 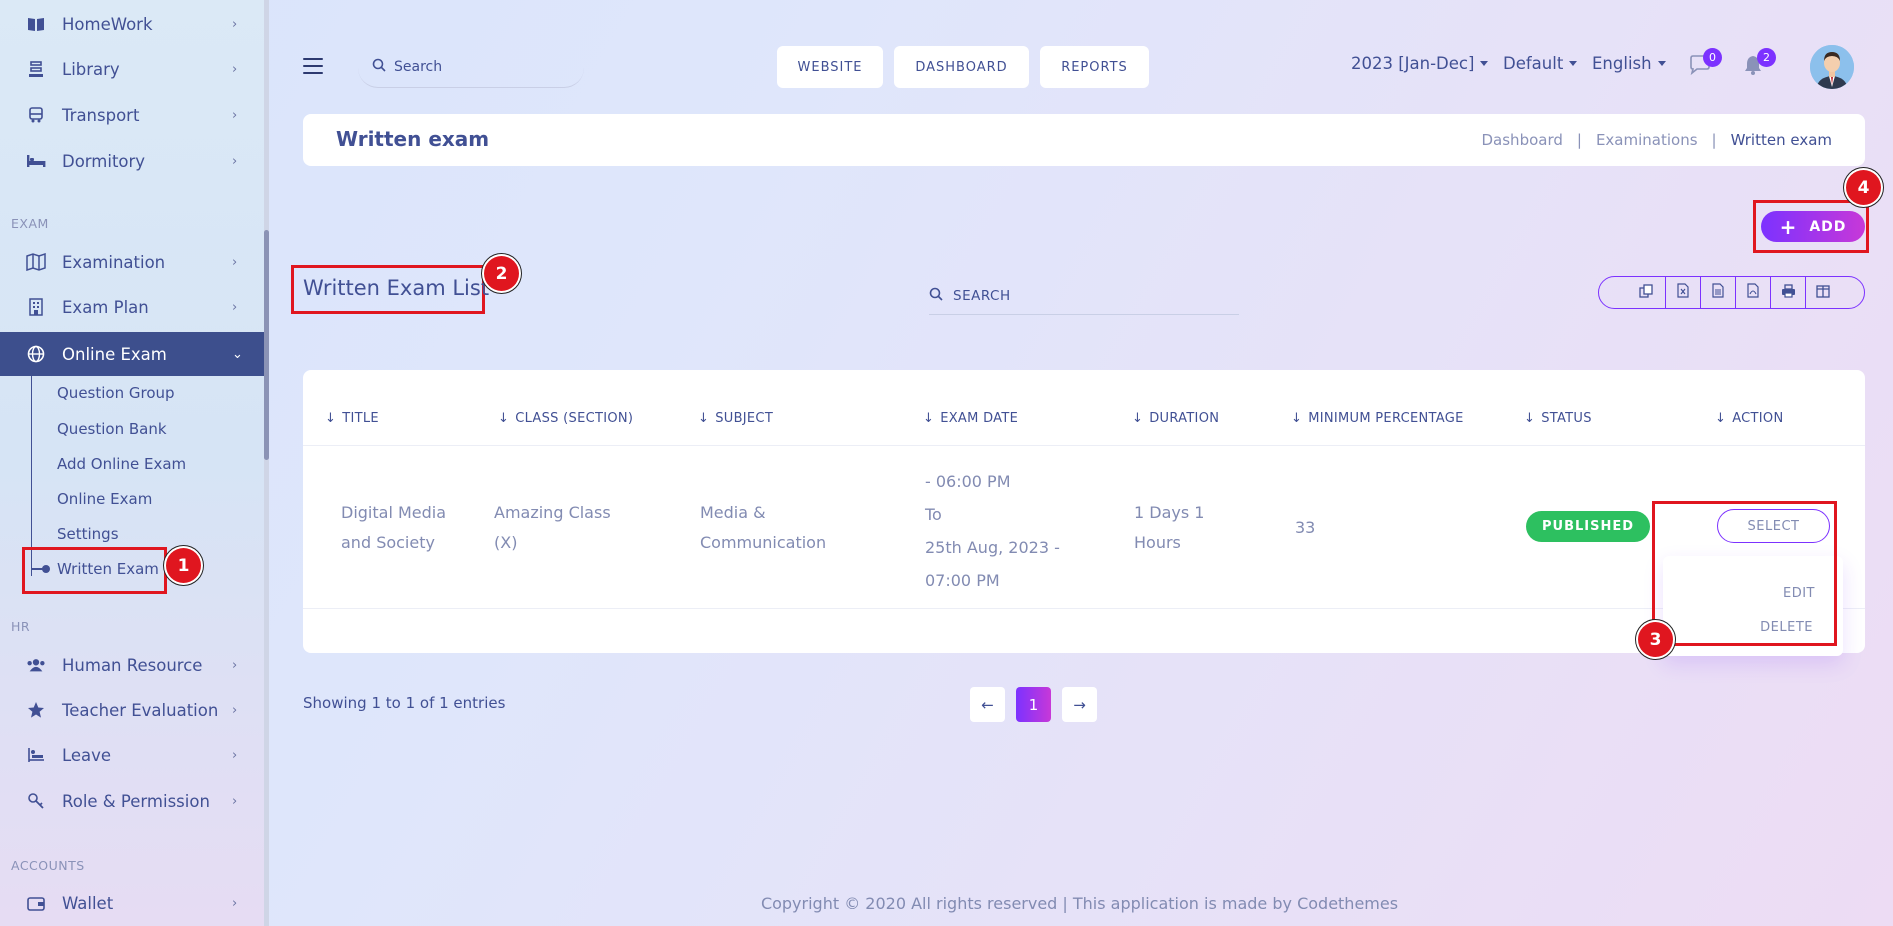 I want to click on annotation-number-2: 2, so click(x=501, y=273).